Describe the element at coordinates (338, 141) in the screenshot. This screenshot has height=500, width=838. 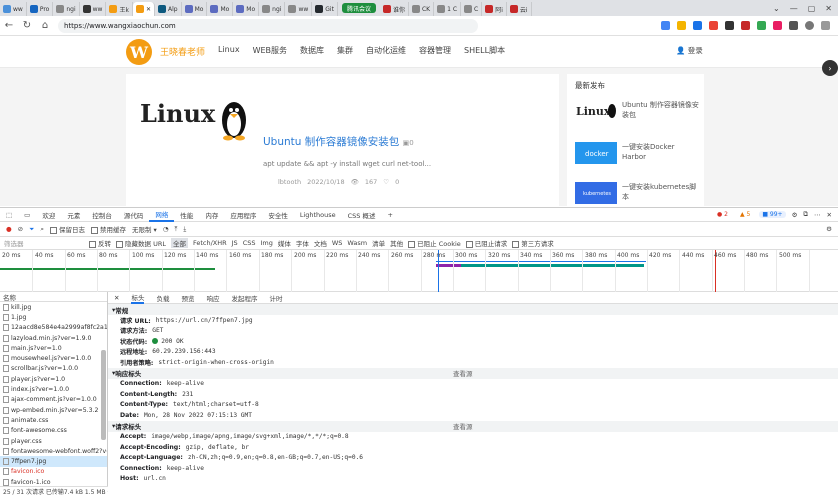
I see `article-title: Ubuntu 制作容器镜像安装包 ▣0` at that location.